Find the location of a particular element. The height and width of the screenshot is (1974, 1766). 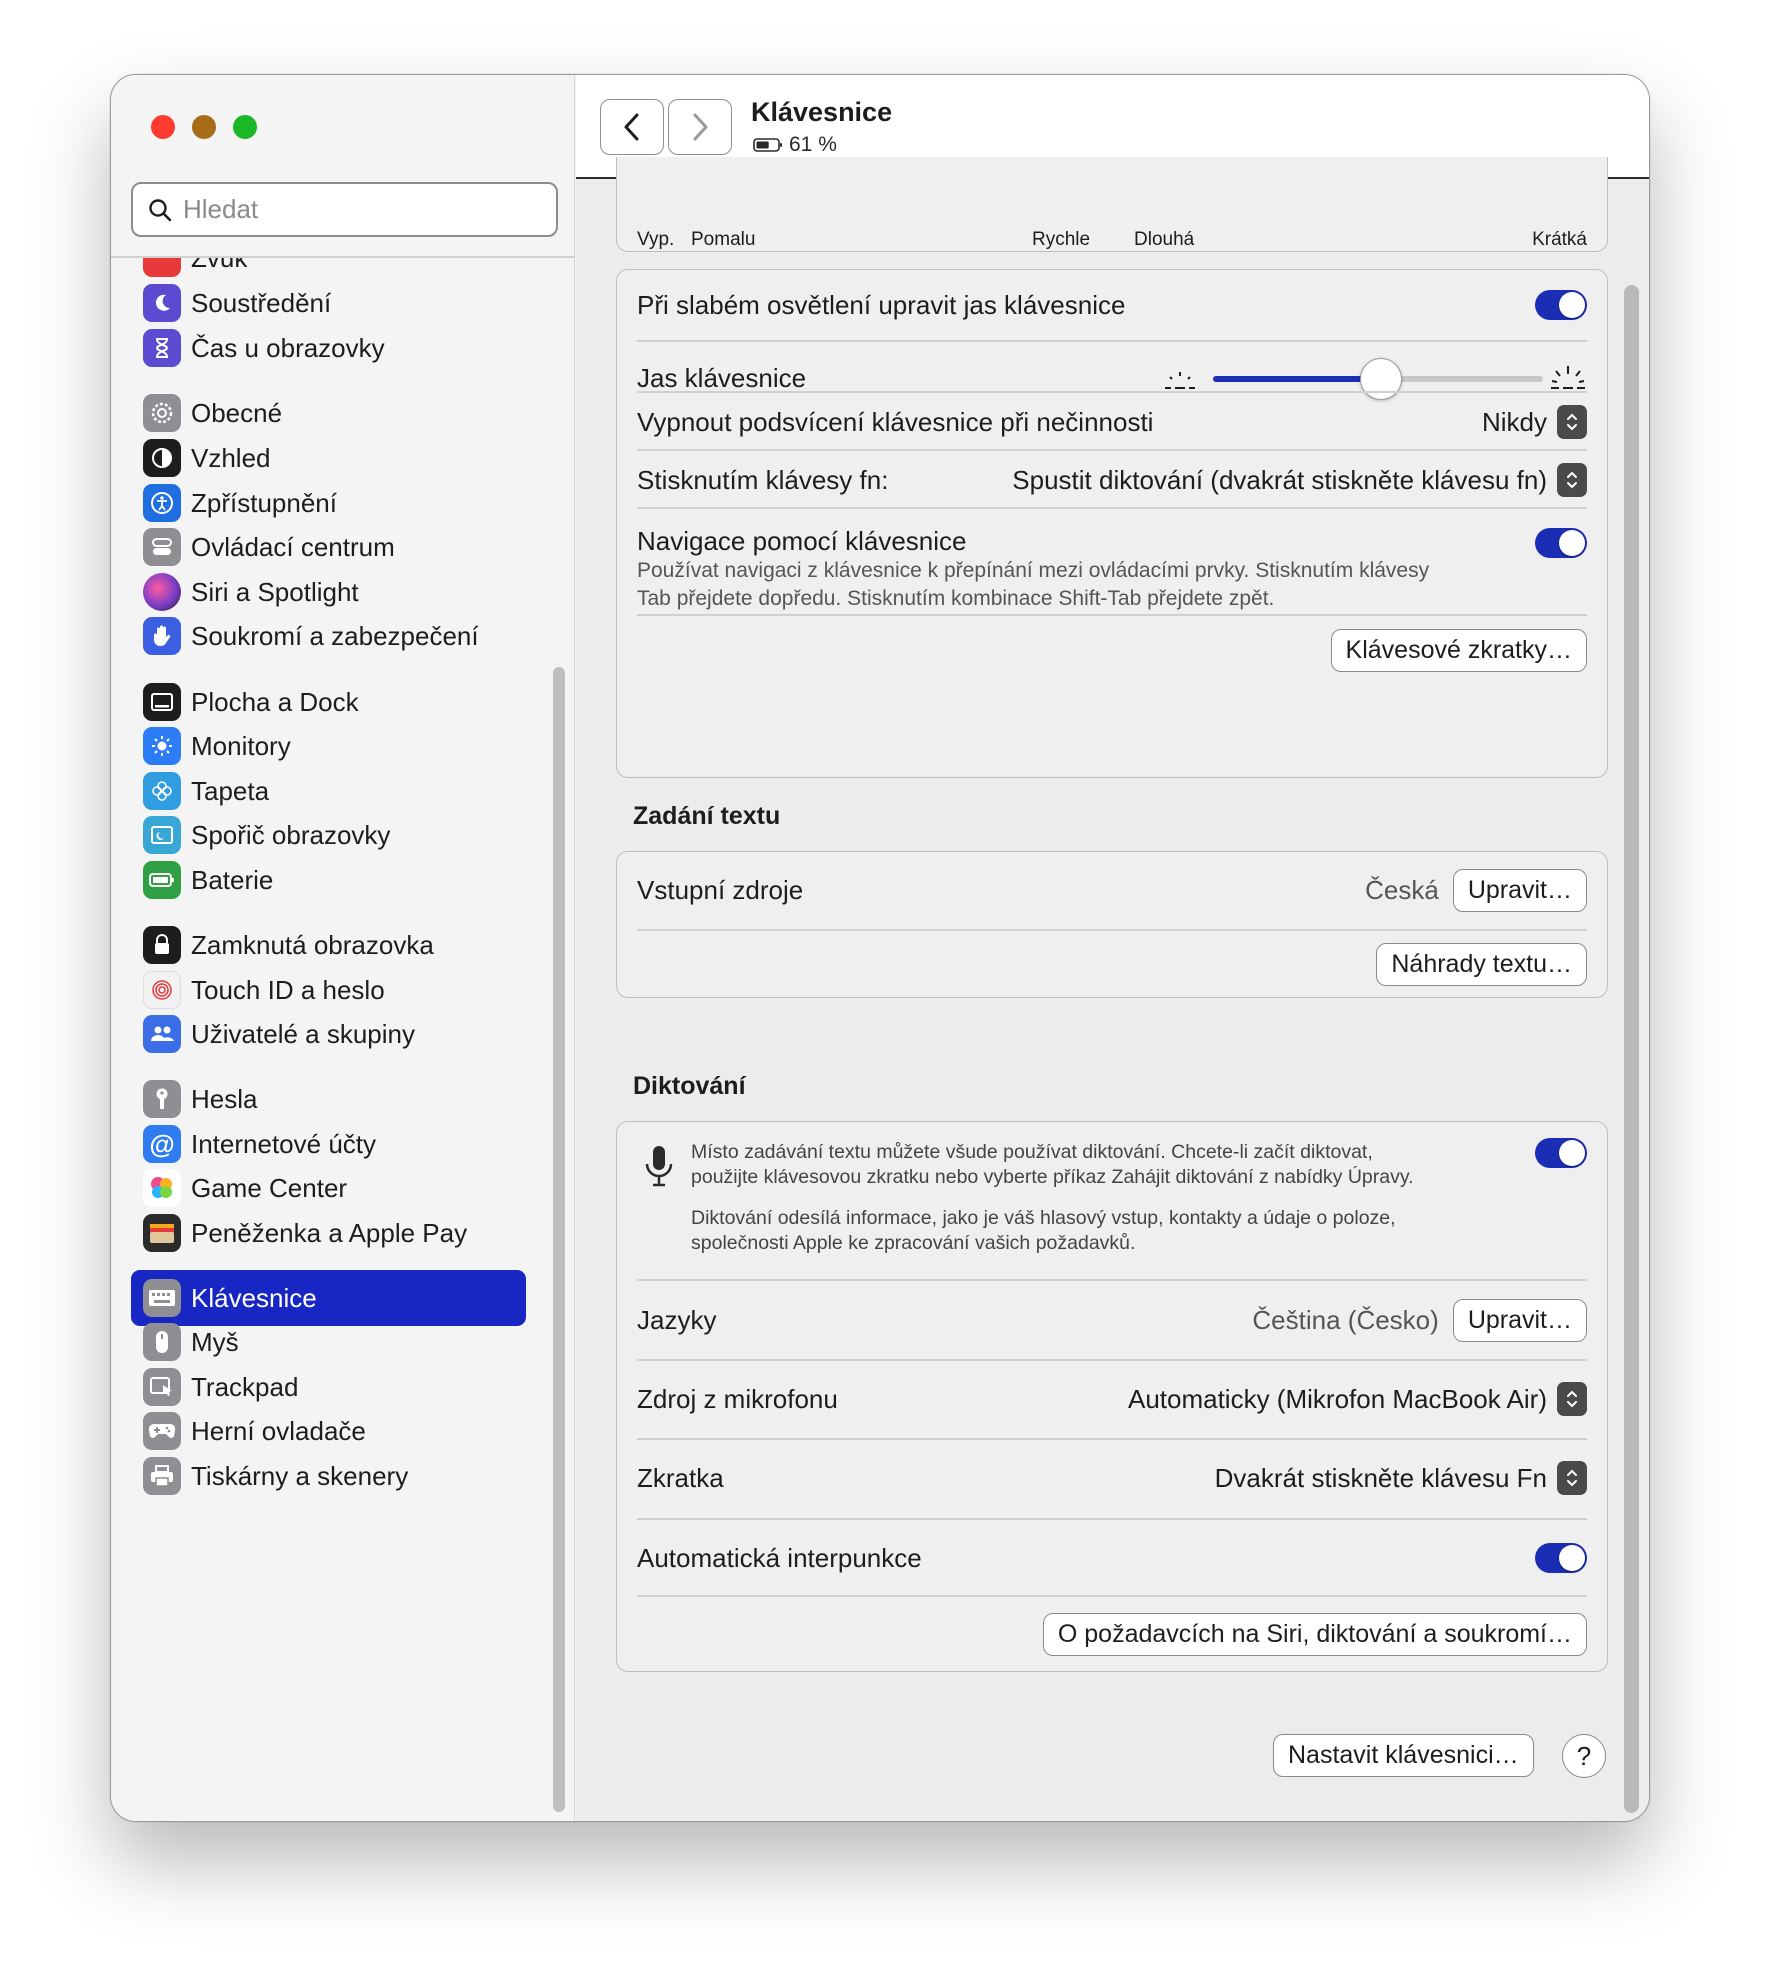

back-button is located at coordinates (632, 127).